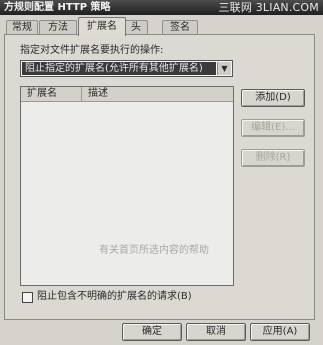  I want to click on chevron-down-icon: ▼, so click(224, 68).